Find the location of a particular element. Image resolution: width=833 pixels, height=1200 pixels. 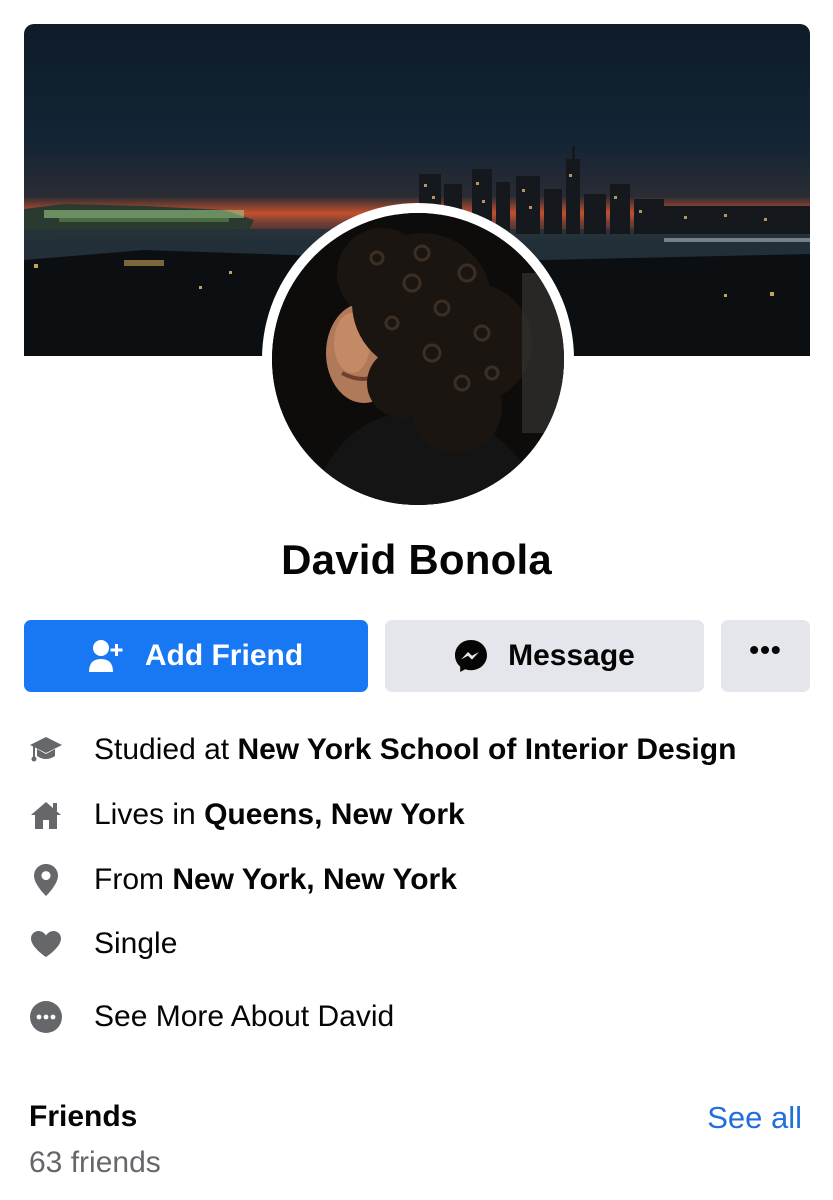

message-button: Message is located at coordinates (544, 656).